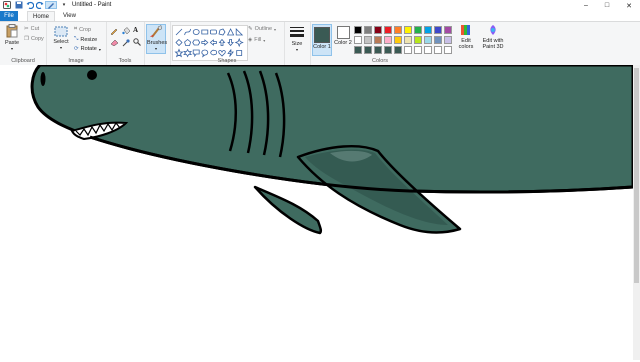 This screenshot has width=640, height=362. What do you see at coordinates (322, 40) in the screenshot?
I see `color1-button: Color 1` at bounding box center [322, 40].